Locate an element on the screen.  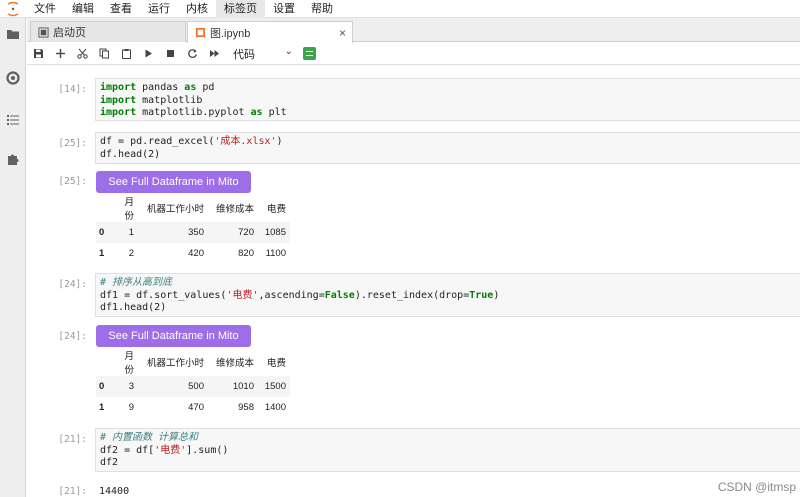
column-header: 维修成本 is located at coordinates (234, 363).